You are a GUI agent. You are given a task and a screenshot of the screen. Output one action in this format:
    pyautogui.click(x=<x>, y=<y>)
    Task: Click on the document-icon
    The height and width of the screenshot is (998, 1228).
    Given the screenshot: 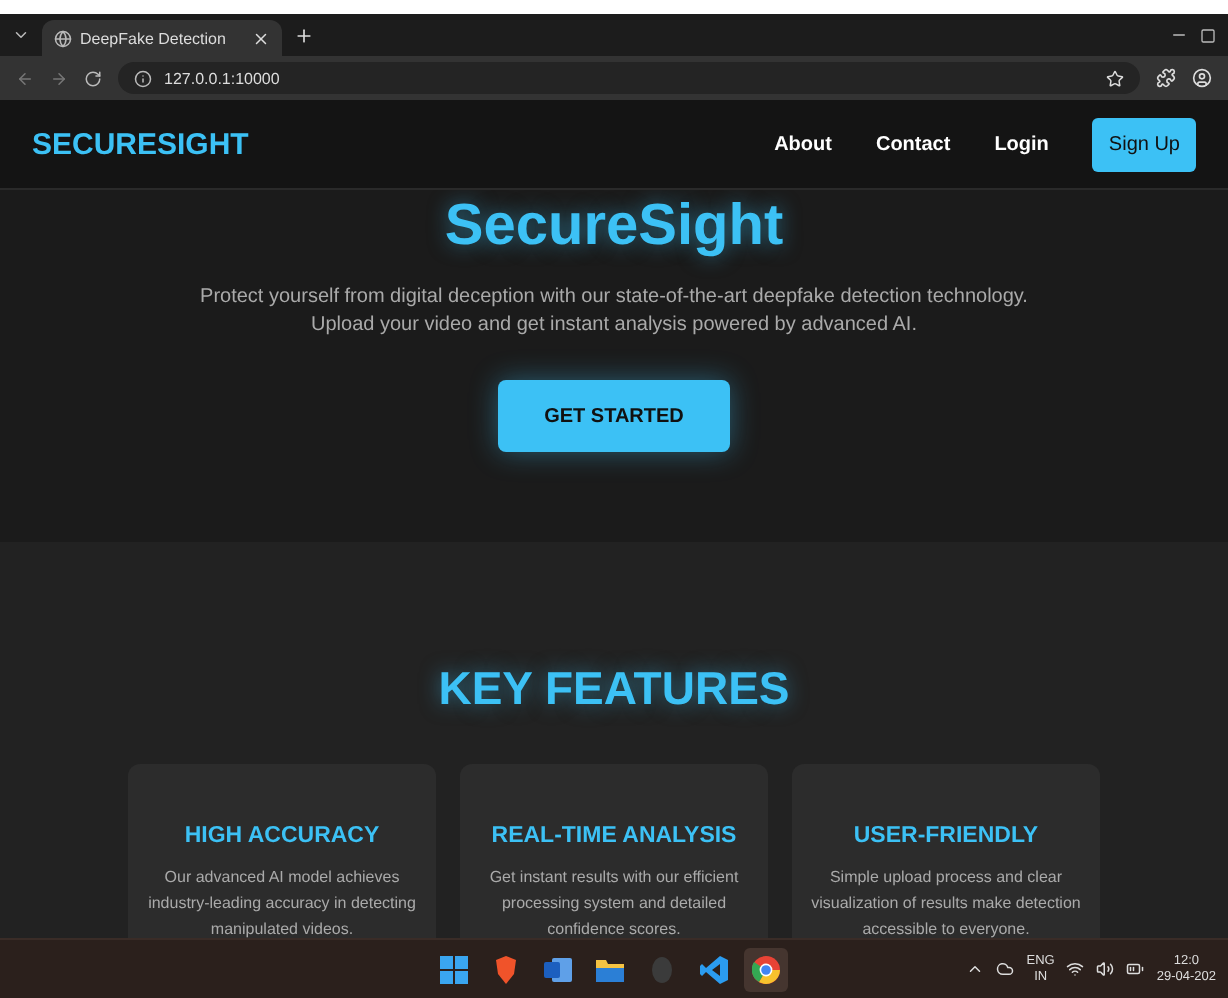 What is the action you would take?
    pyautogui.click(x=557, y=969)
    